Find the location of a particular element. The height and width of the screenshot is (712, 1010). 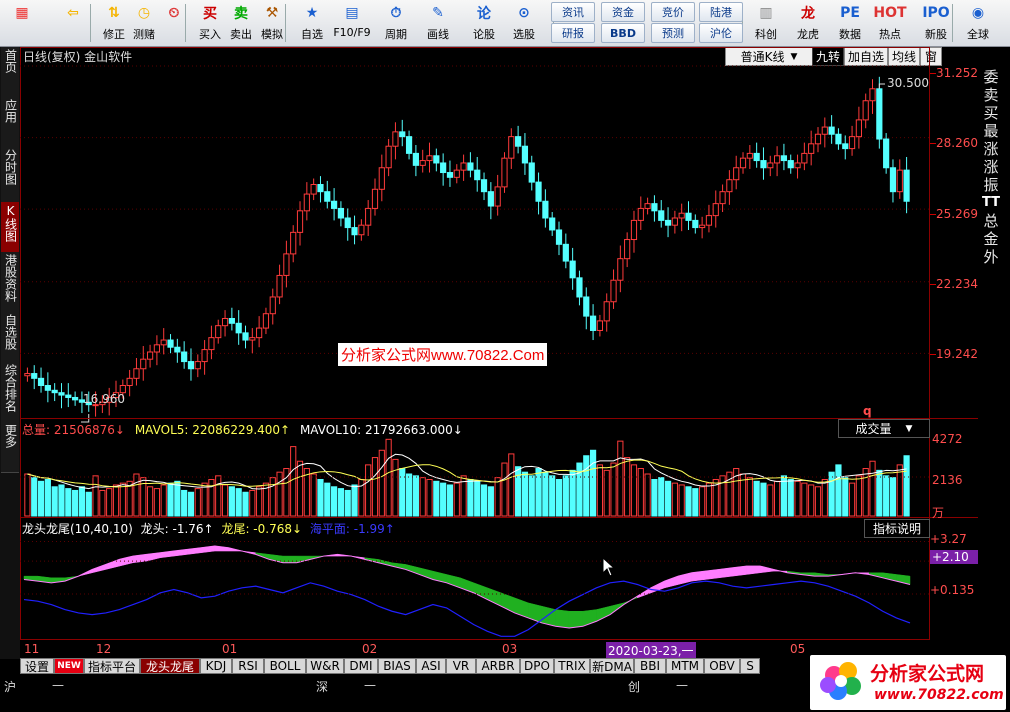

right-nav-item-4: 涨 is located at coordinates (991, 149).